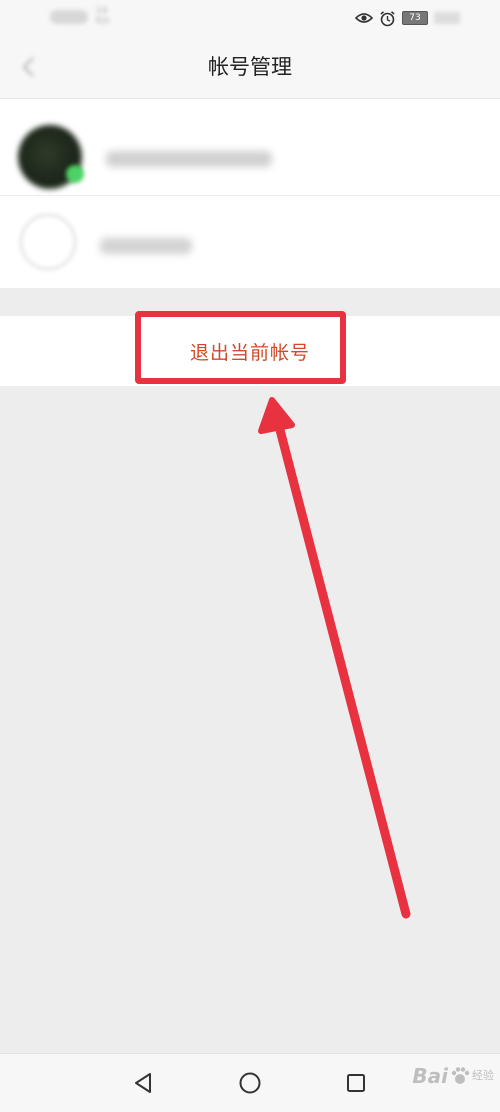 The height and width of the screenshot is (1112, 500). I want to click on status-icons: 73, so click(407, 18).